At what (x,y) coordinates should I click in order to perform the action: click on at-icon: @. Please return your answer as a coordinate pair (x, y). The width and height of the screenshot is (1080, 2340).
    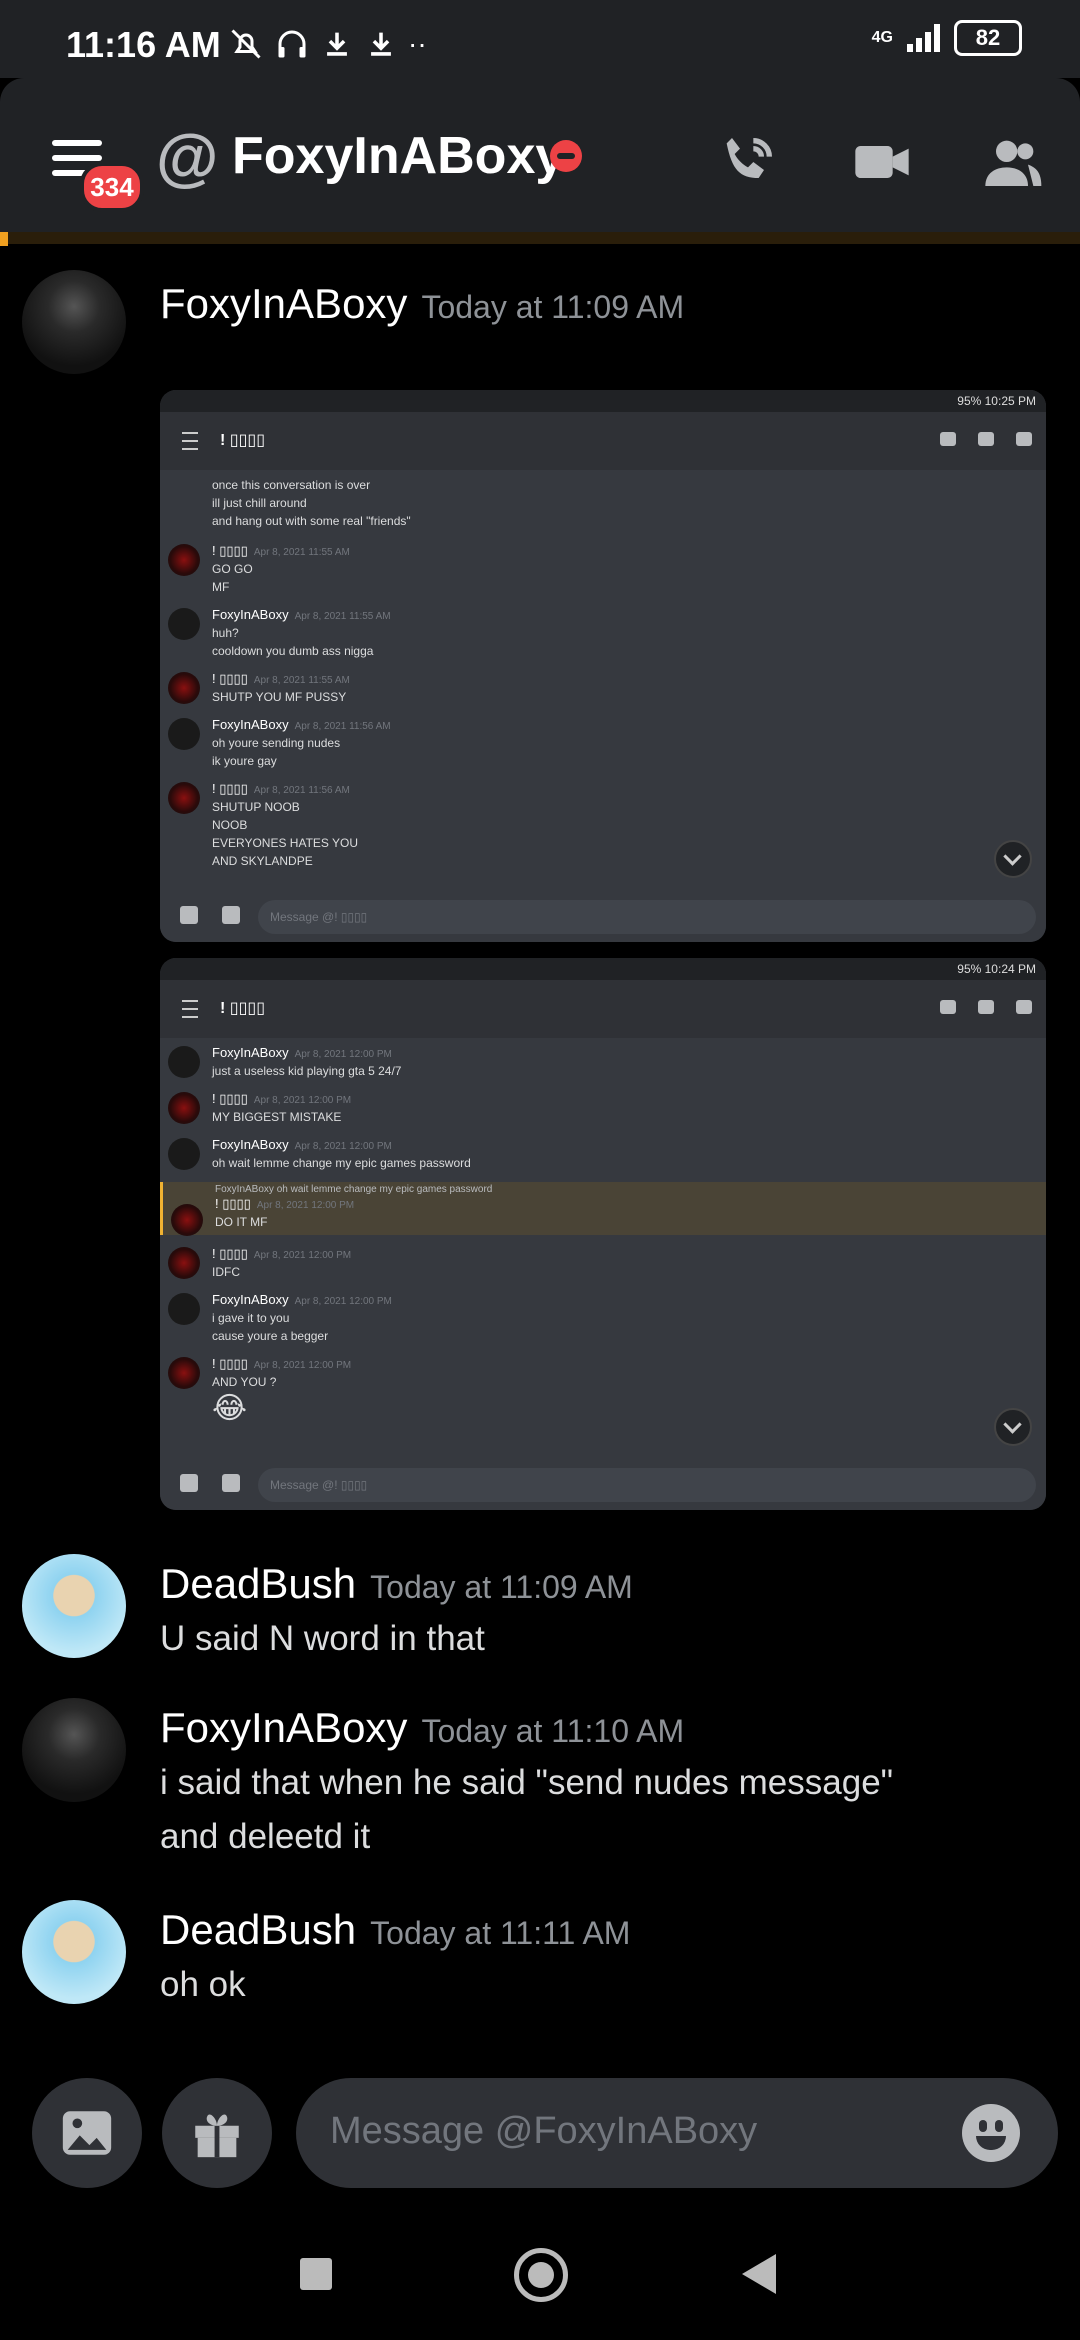
    Looking at the image, I should click on (187, 157).